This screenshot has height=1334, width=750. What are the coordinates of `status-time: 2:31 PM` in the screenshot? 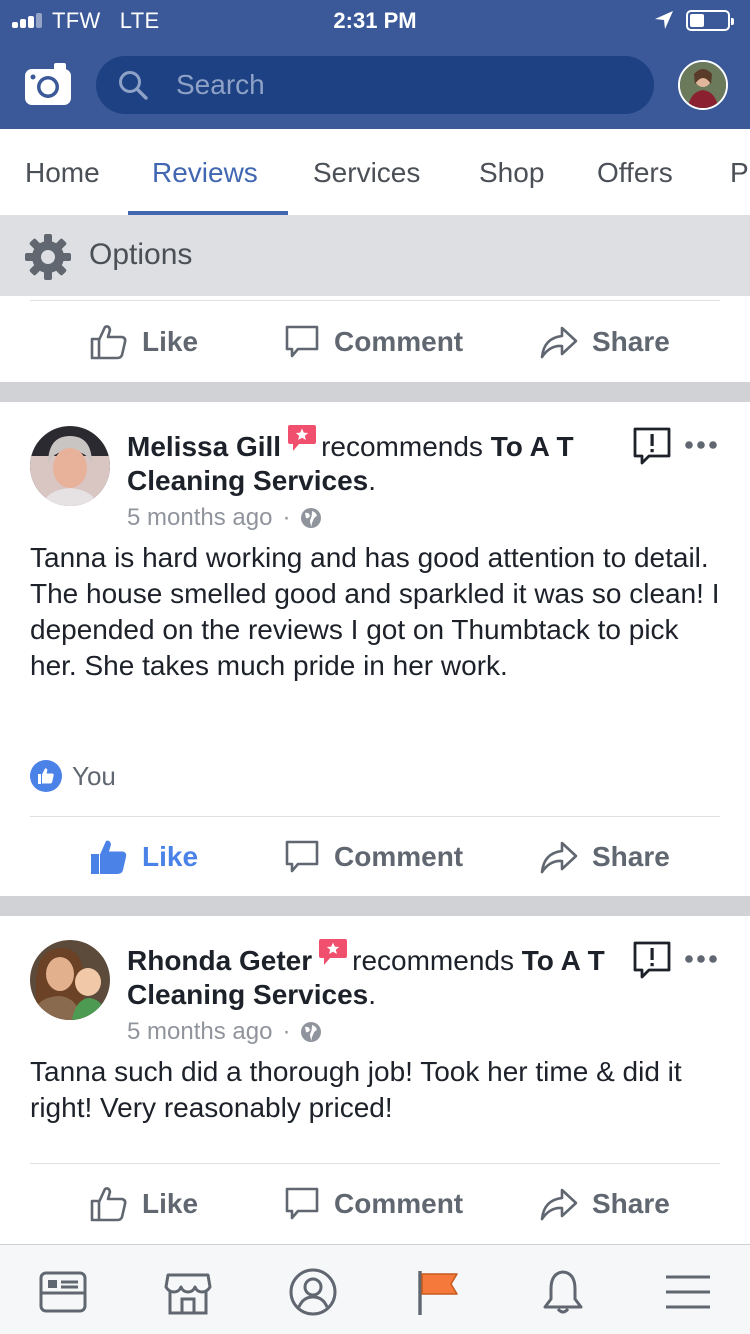 It's located at (375, 20).